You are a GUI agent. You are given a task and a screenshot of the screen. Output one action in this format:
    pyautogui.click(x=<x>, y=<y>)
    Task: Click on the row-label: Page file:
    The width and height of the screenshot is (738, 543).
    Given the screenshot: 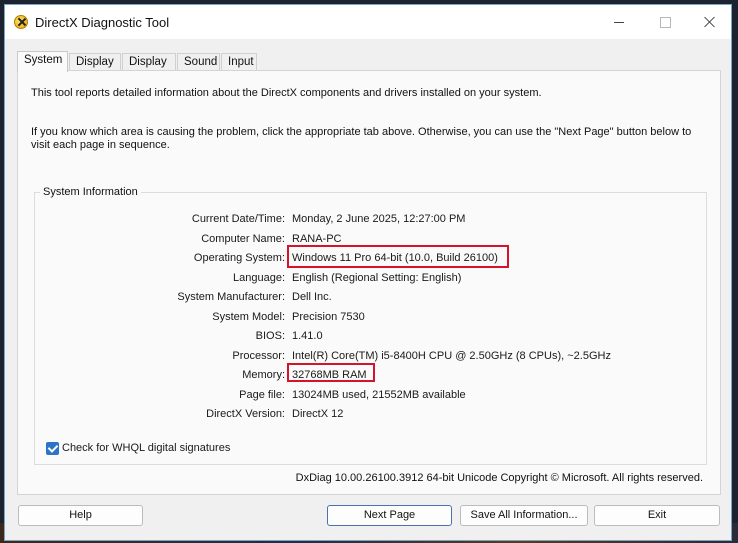 What is the action you would take?
    pyautogui.click(x=262, y=394)
    